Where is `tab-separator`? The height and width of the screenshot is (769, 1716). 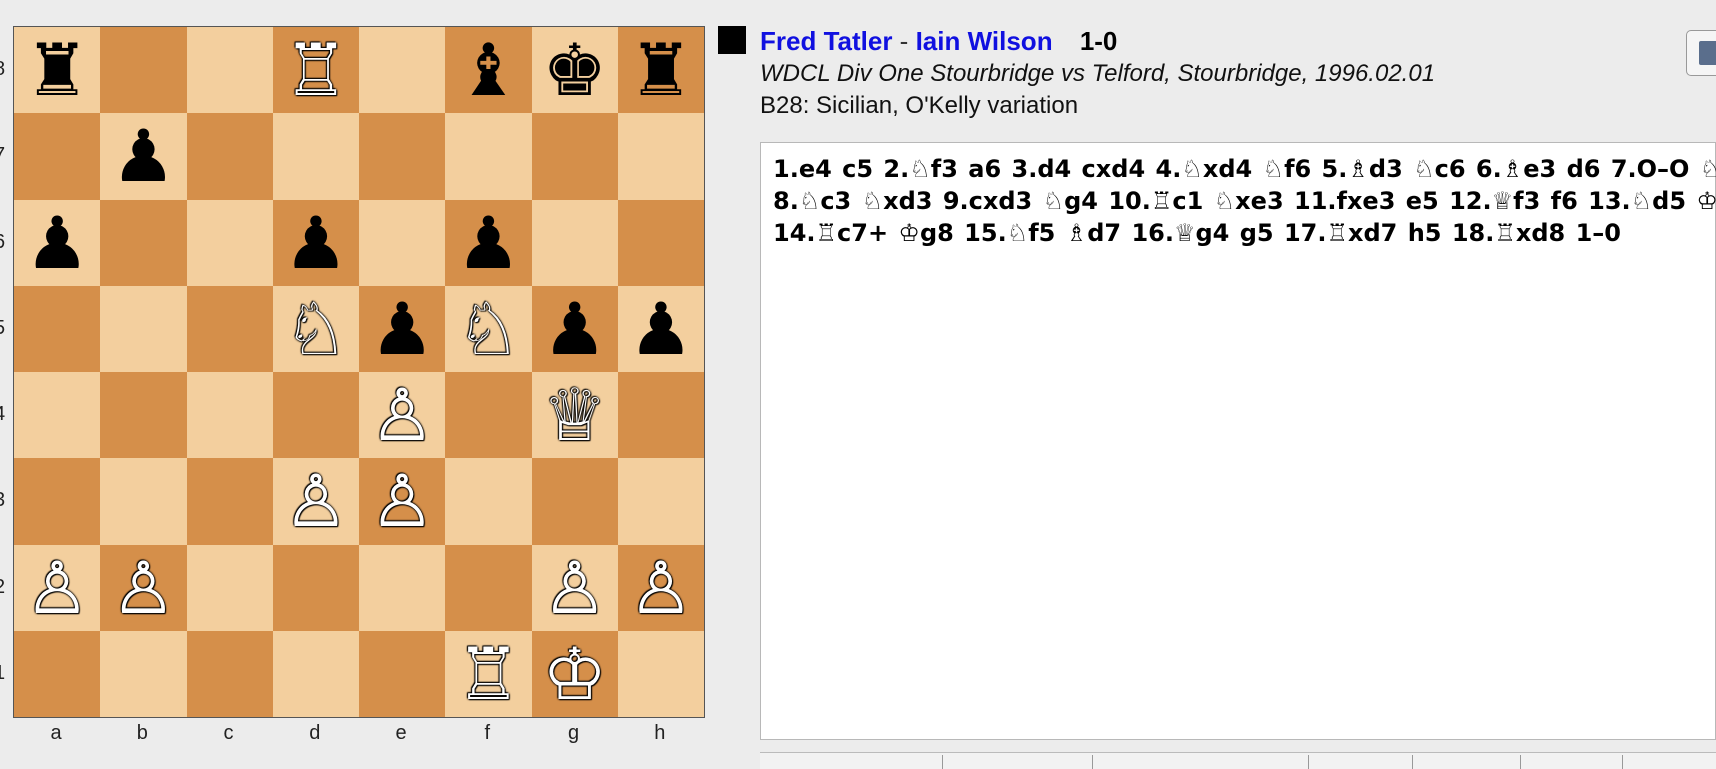 tab-separator is located at coordinates (1308, 762).